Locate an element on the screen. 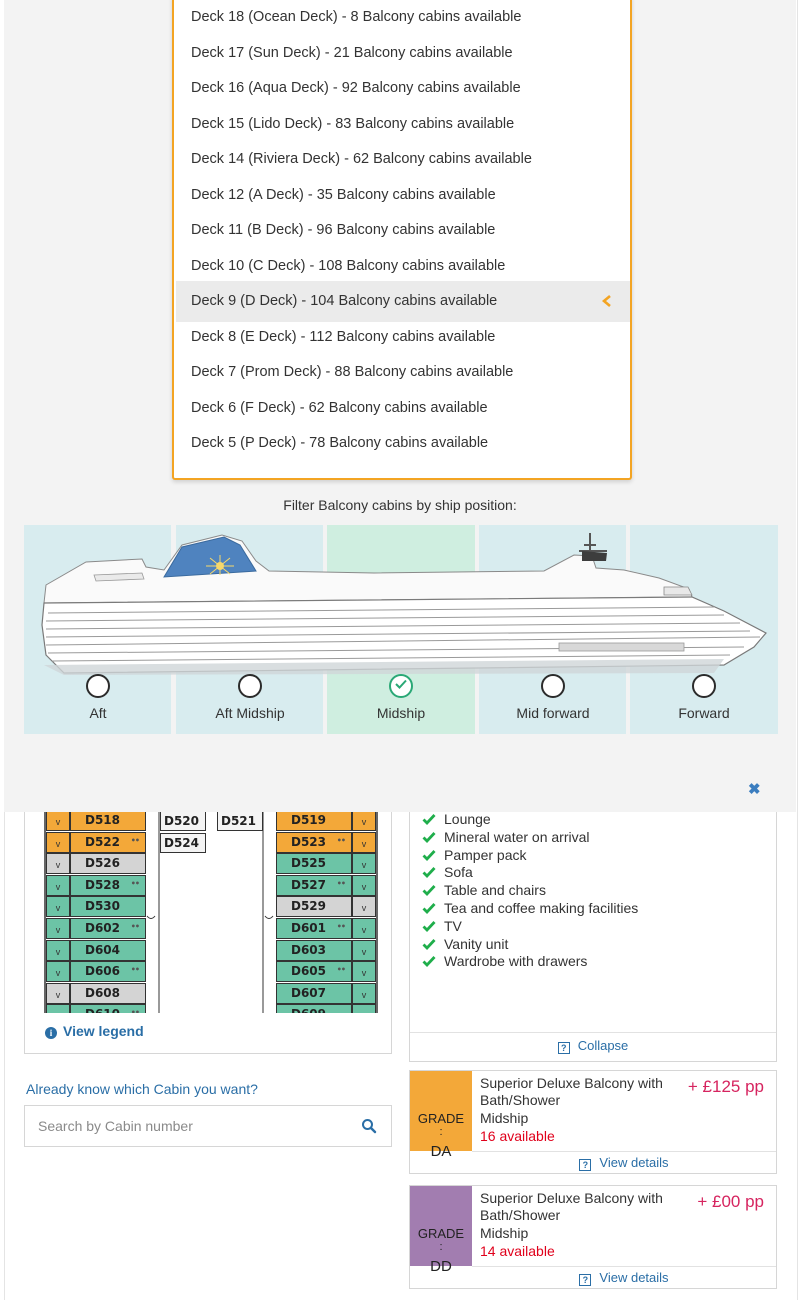 The width and height of the screenshot is (800, 1300). cabin-number: D519 is located at coordinates (309, 820).